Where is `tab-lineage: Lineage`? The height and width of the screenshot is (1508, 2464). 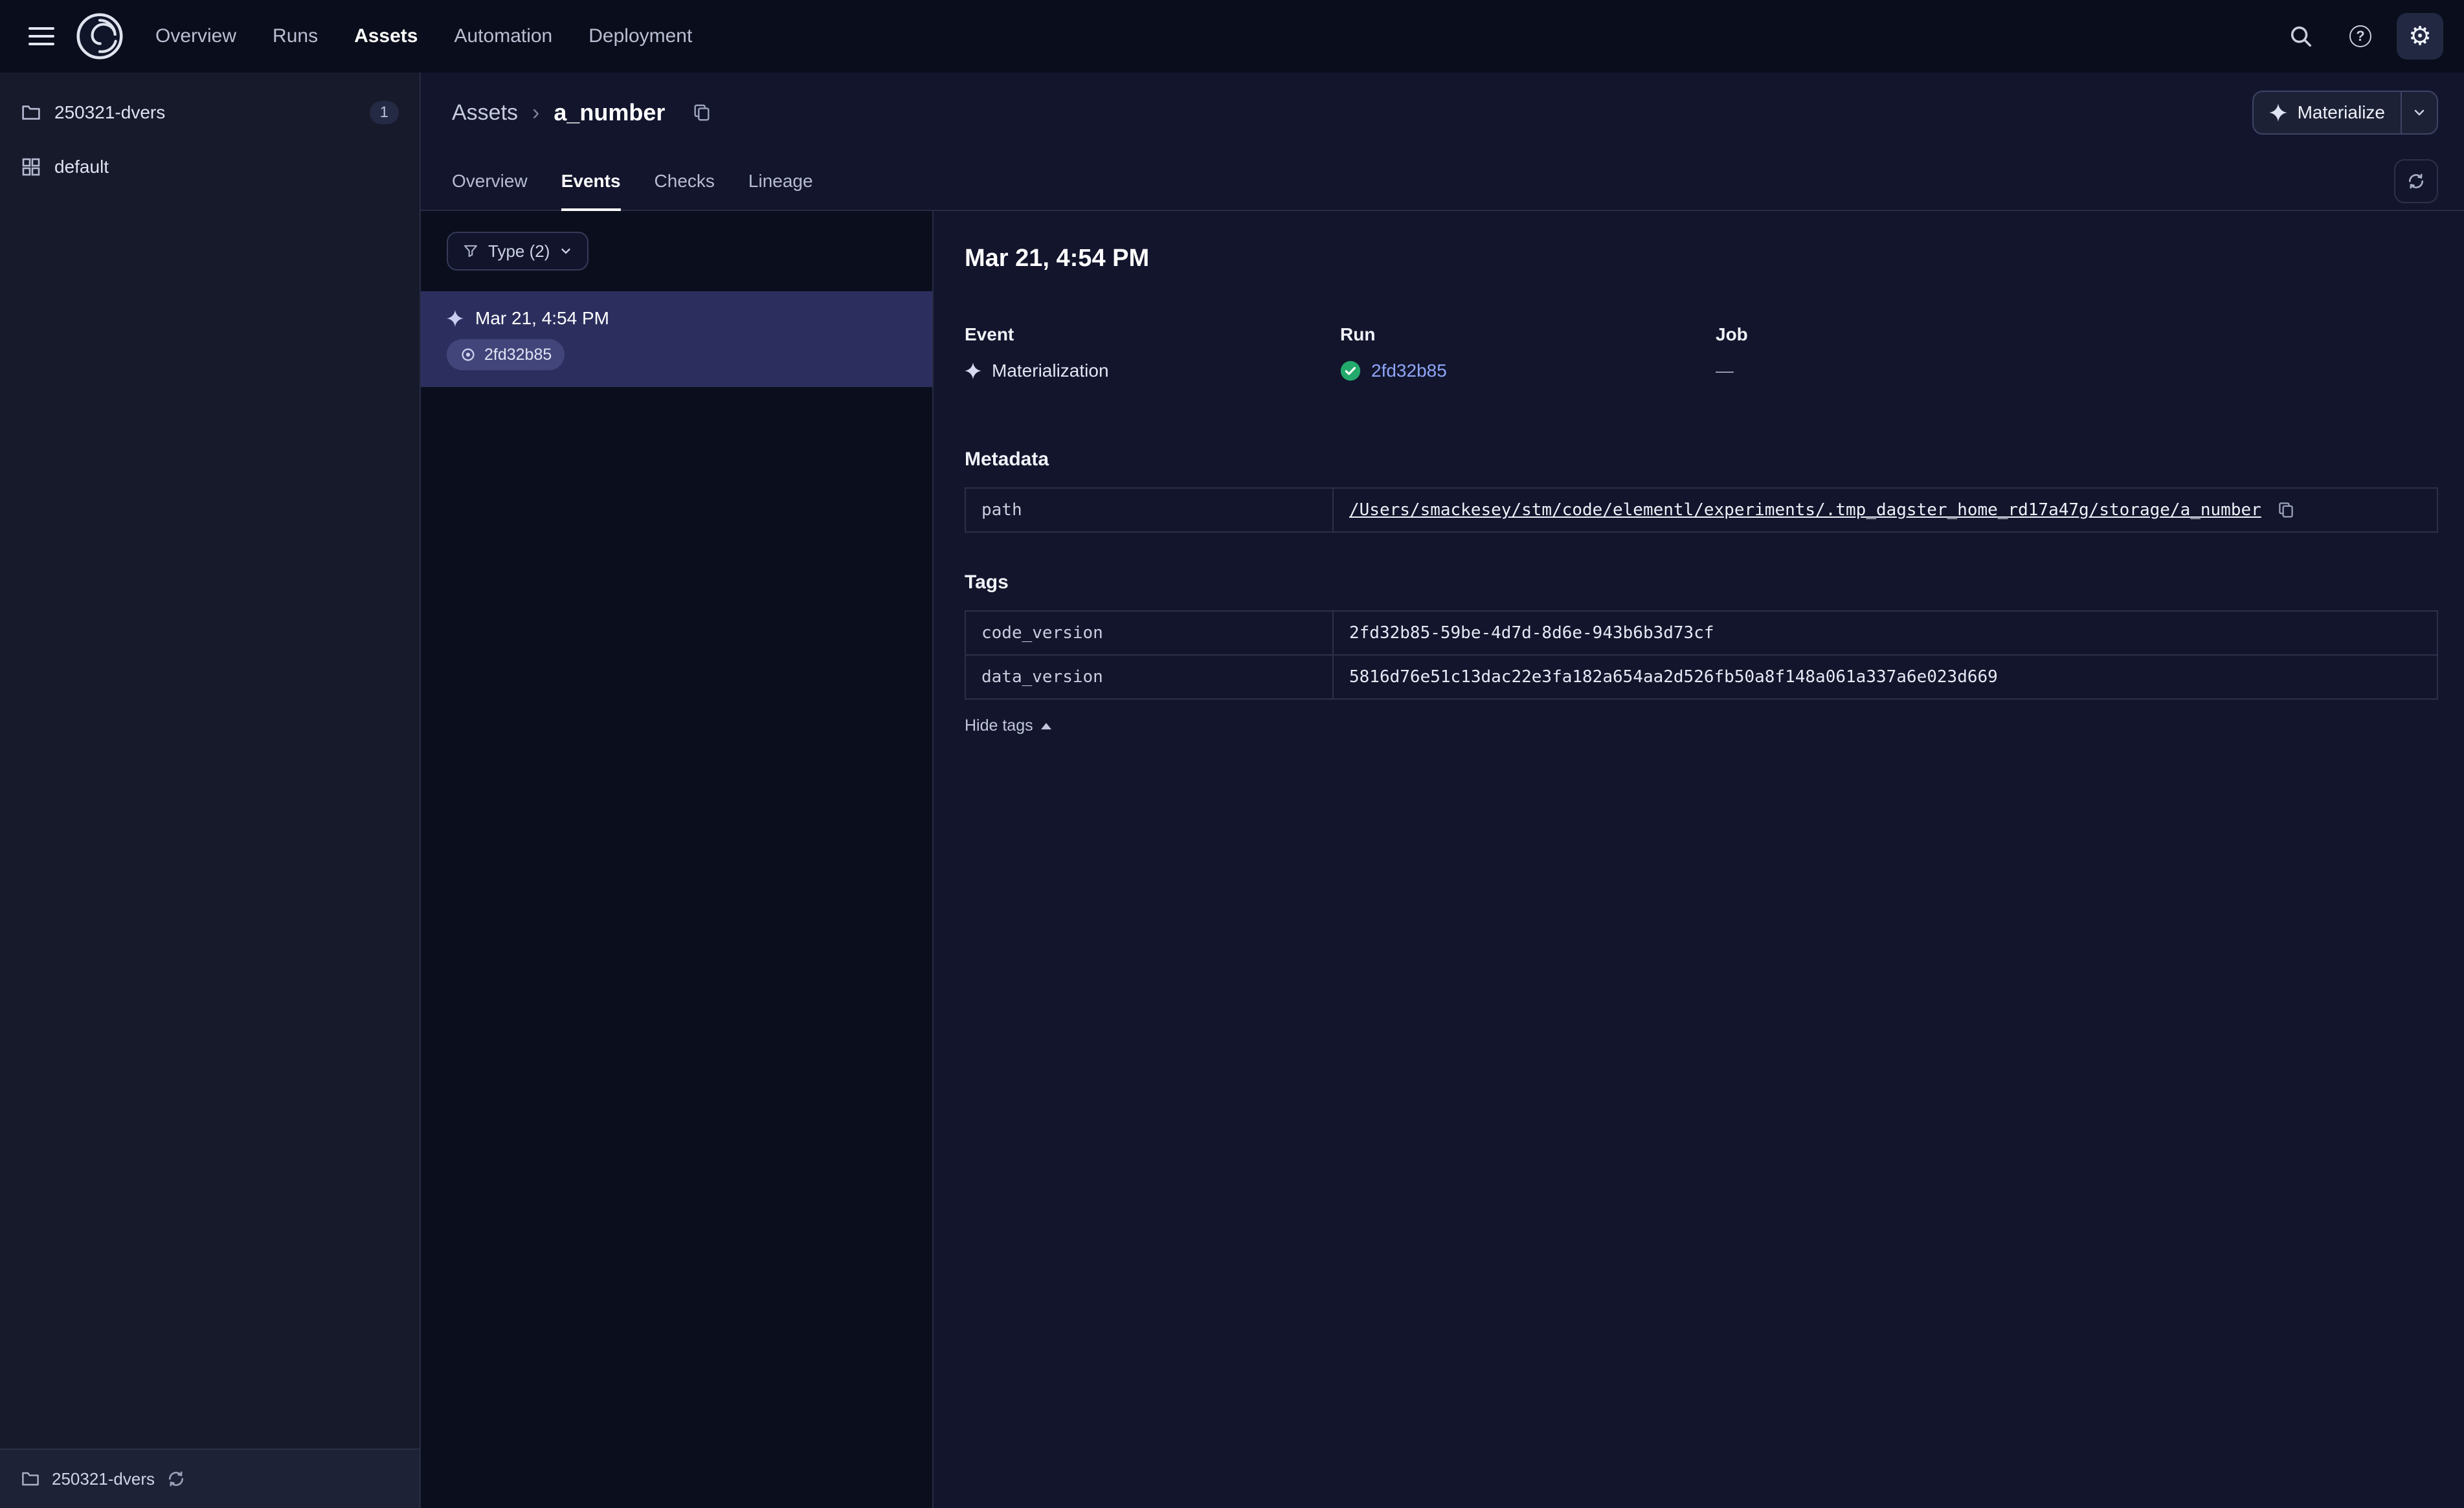
tab-lineage: Lineage is located at coordinates (780, 181).